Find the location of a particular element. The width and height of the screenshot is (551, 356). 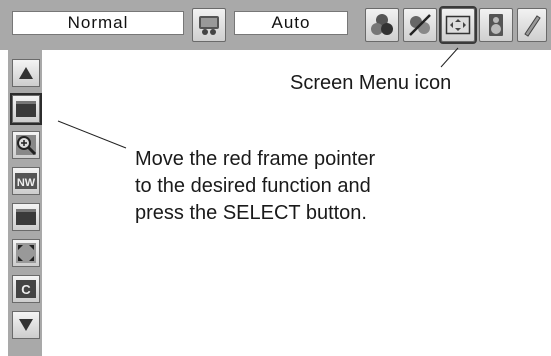

instruction-line-2: to the desired function and is located at coordinates (253, 186).